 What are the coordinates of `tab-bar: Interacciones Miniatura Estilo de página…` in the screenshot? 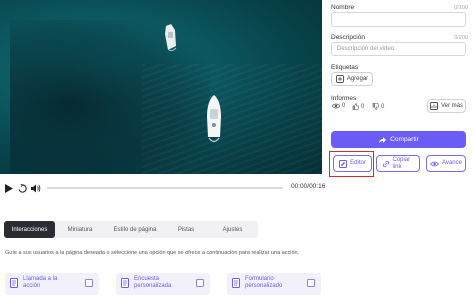 It's located at (131, 229).